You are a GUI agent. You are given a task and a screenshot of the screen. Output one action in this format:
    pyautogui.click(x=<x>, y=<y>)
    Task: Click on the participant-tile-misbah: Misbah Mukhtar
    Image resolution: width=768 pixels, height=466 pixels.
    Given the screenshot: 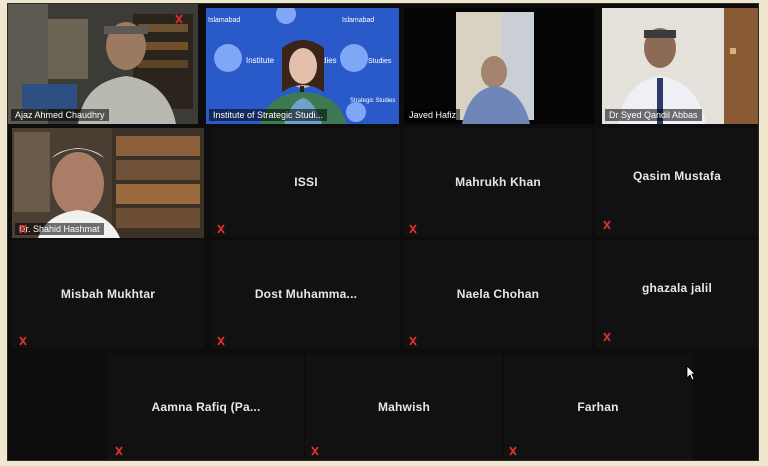 What is the action you would take?
    pyautogui.click(x=108, y=294)
    